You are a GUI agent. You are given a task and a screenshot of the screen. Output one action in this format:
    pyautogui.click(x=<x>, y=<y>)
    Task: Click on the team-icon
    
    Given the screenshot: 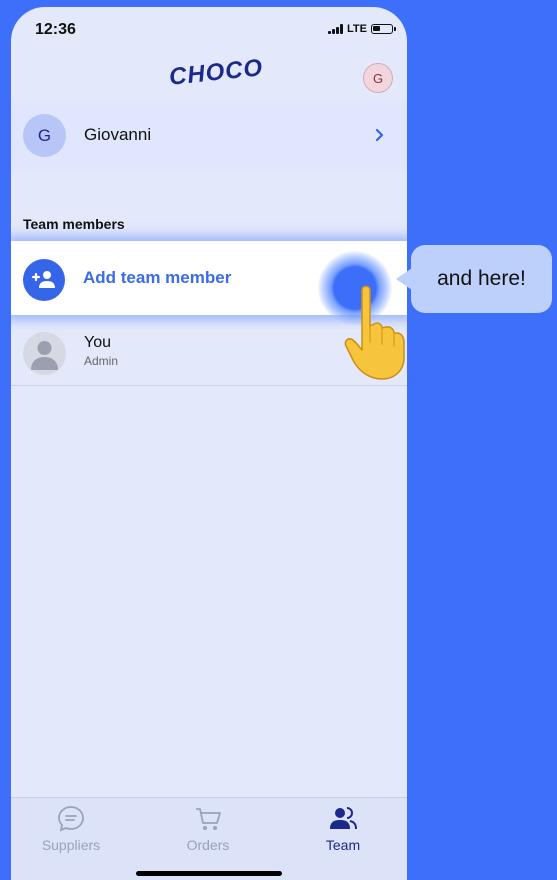 What is the action you would take?
    pyautogui.click(x=343, y=819)
    